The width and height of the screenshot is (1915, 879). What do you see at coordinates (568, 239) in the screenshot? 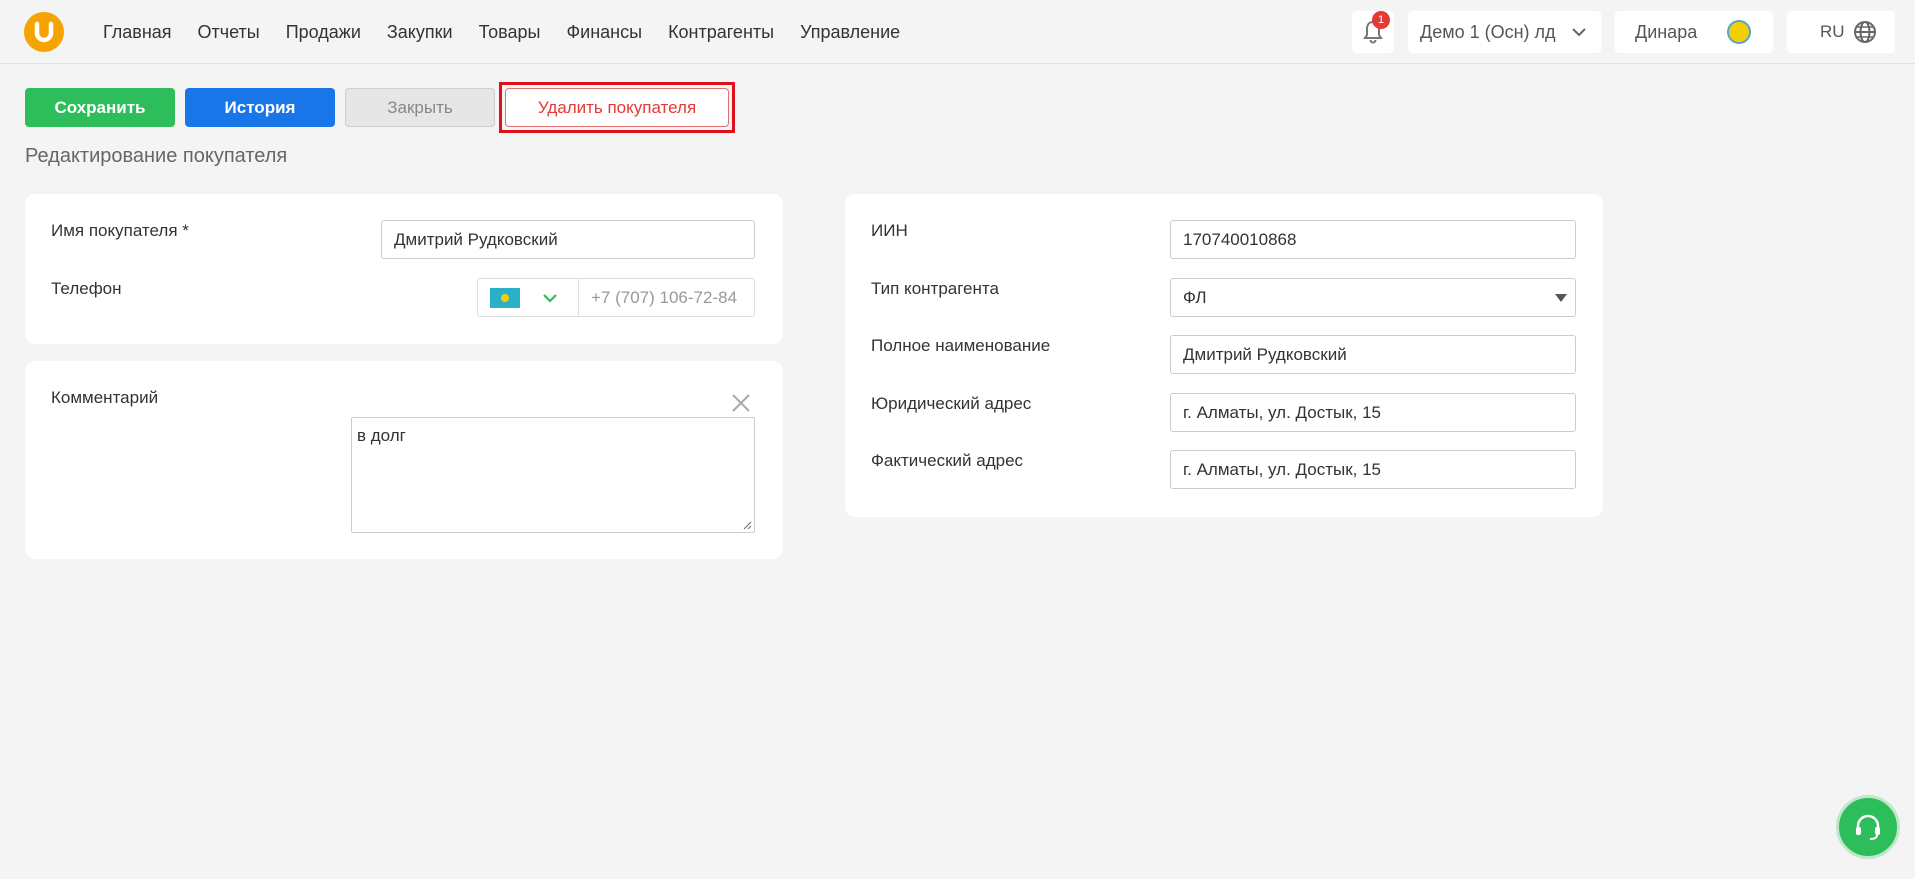
I see `customer-name-input: Дмитрий Рудковский` at bounding box center [568, 239].